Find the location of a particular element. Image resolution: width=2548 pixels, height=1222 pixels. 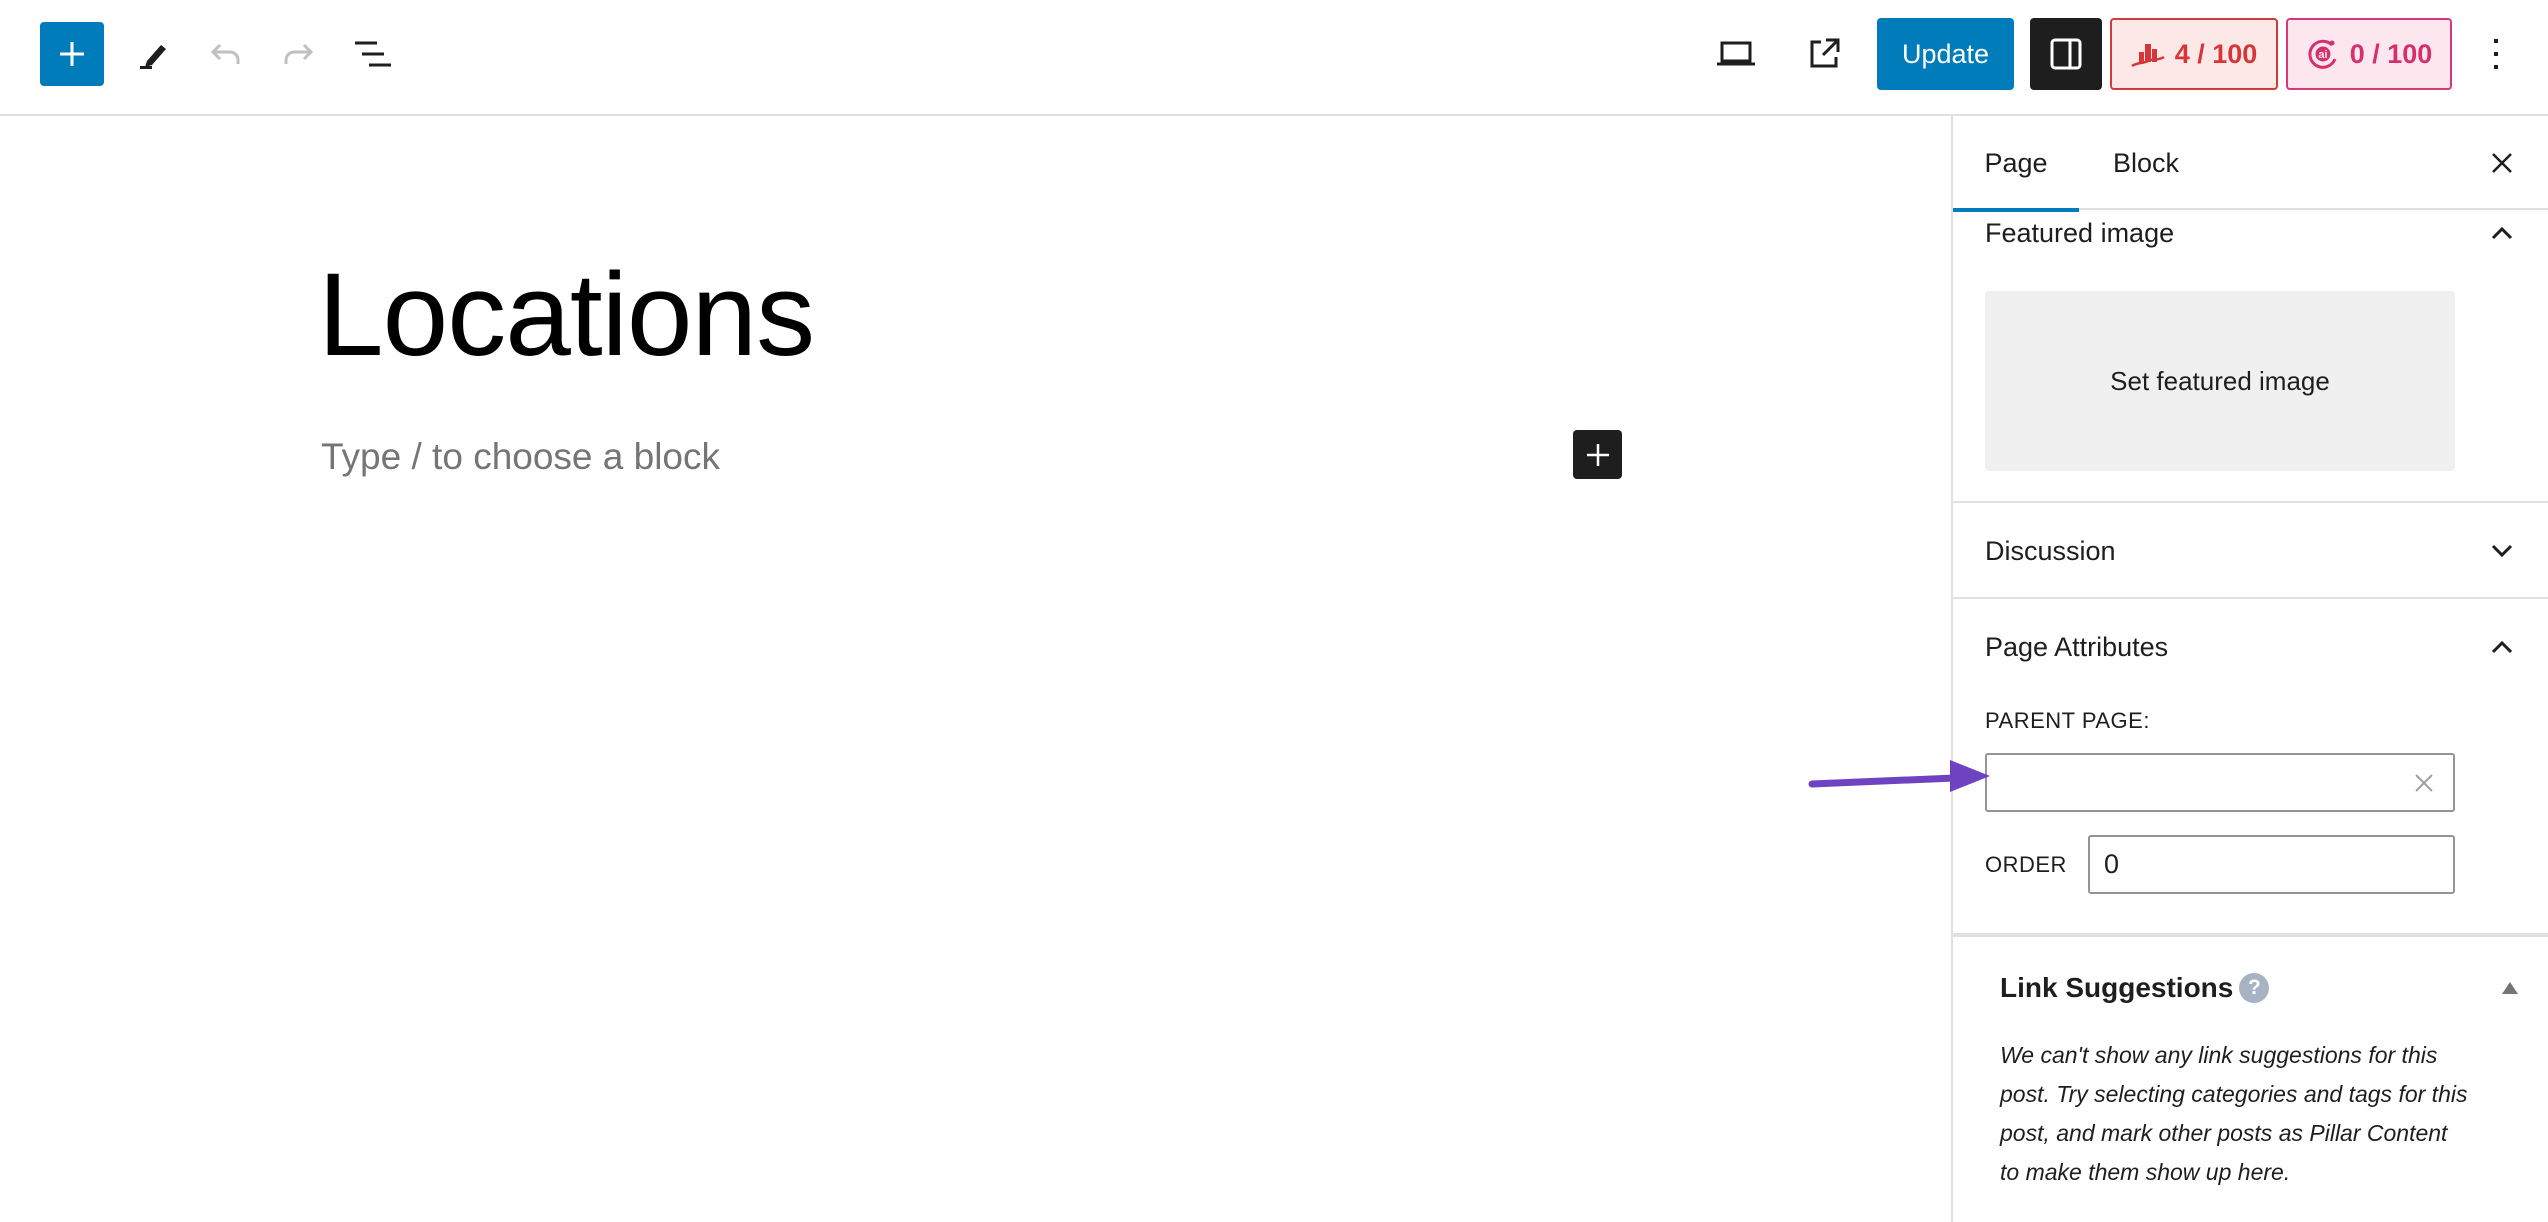

chevron-down-icon is located at coordinates (2502, 551).